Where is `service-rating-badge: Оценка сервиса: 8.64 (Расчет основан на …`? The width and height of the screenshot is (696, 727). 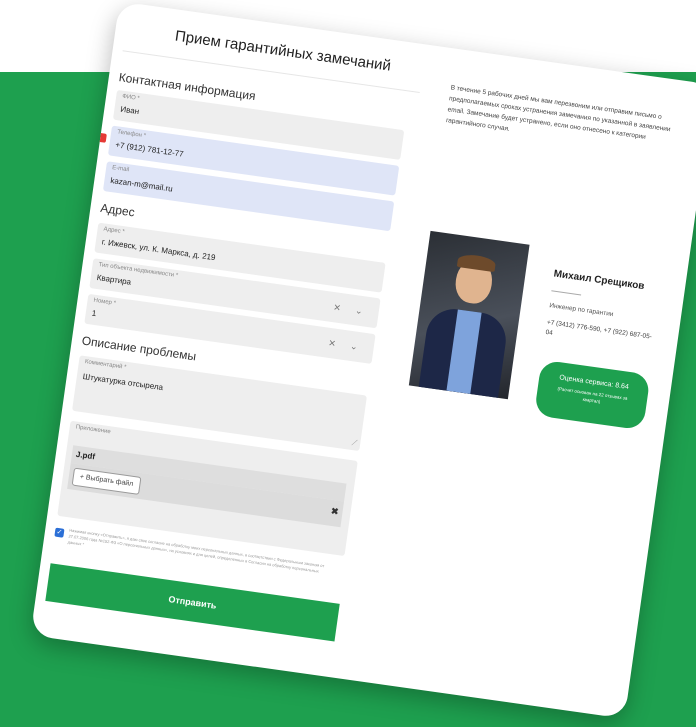 service-rating-badge: Оценка сервиса: 8.64 (Расчет основан на … is located at coordinates (592, 395).